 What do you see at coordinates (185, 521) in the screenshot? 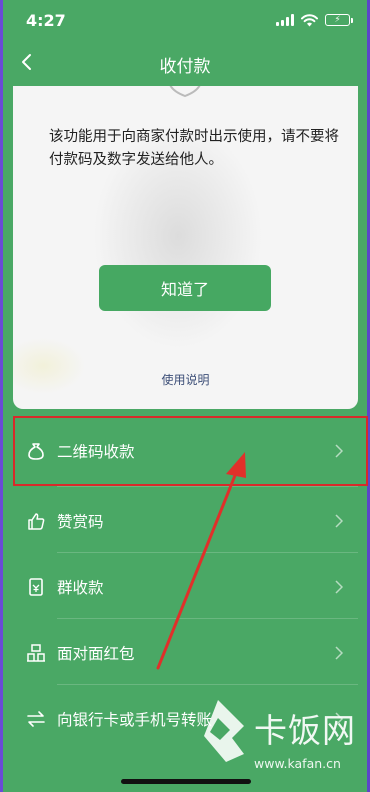
I see `menu-item-reward-code: 赞赏码` at bounding box center [185, 521].